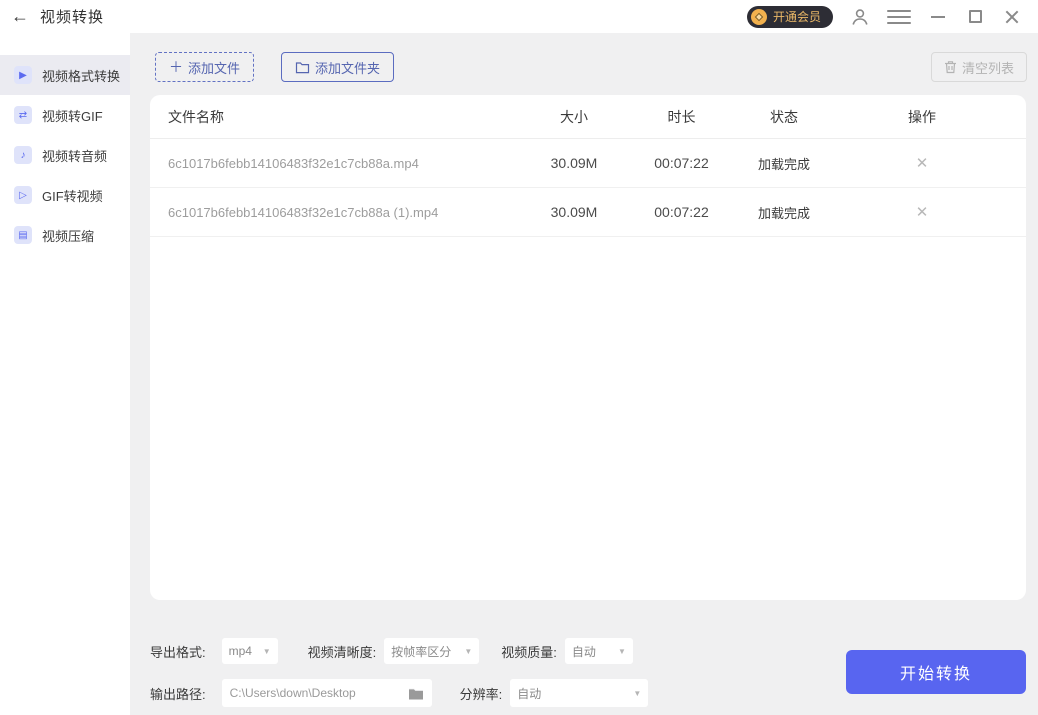 The image size is (1038, 715). I want to click on video-format-convert-icon: ▶, so click(23, 75).